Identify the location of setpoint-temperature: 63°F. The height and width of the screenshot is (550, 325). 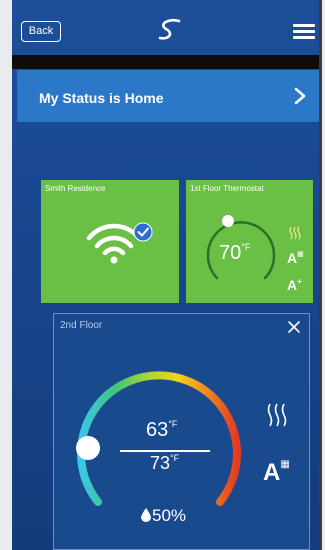
(162, 430).